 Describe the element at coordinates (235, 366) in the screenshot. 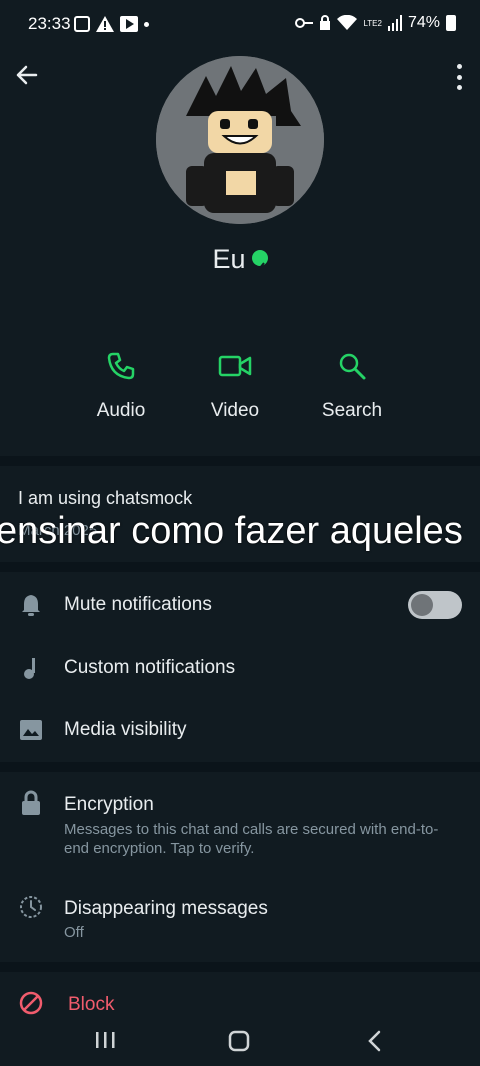

I see `video-icon` at that location.